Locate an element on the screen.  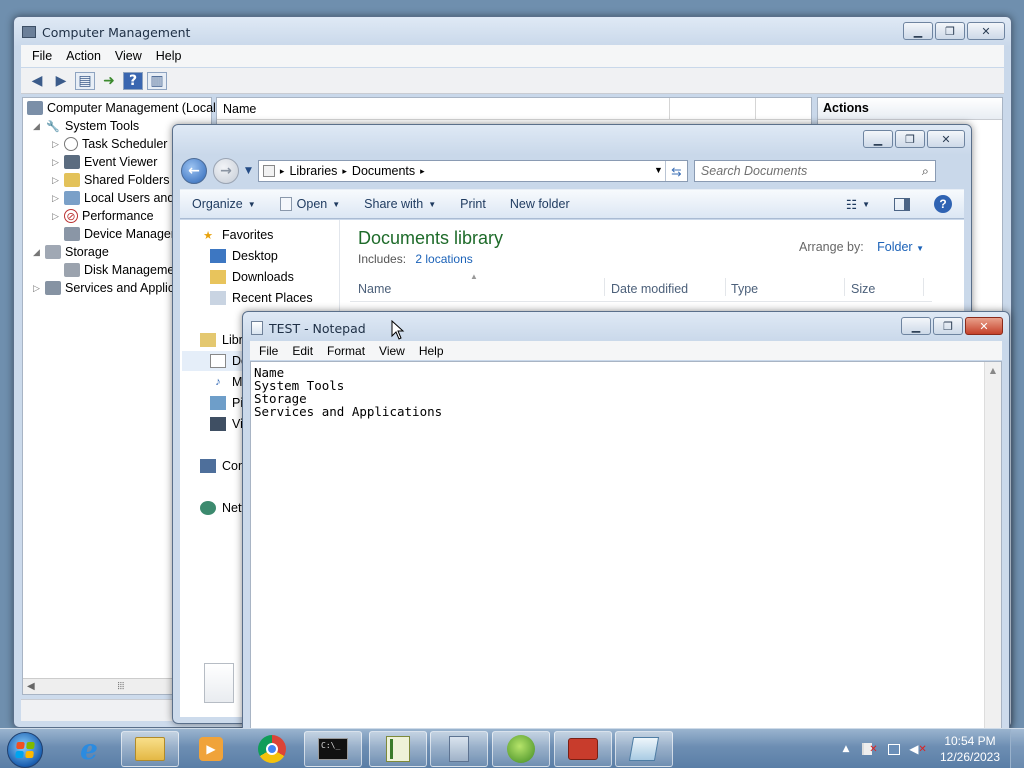
show-hide-tree-icon: ▤ is located at coordinates (85, 80).